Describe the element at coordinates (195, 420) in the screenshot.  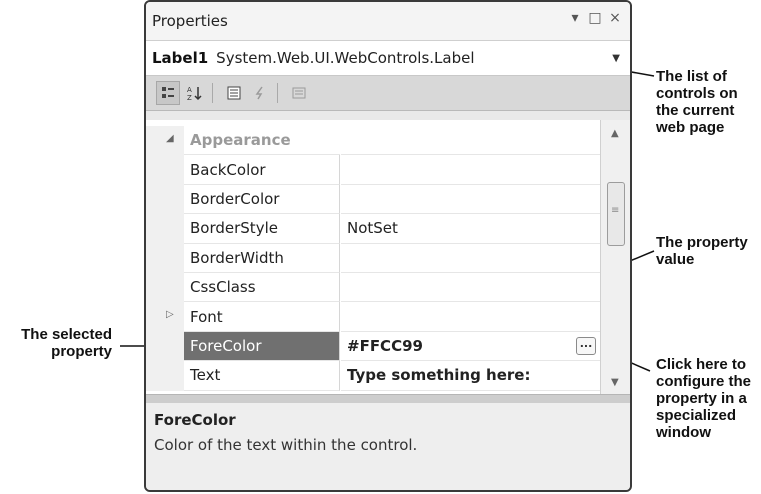
I see `description-title: ForeColor` at that location.